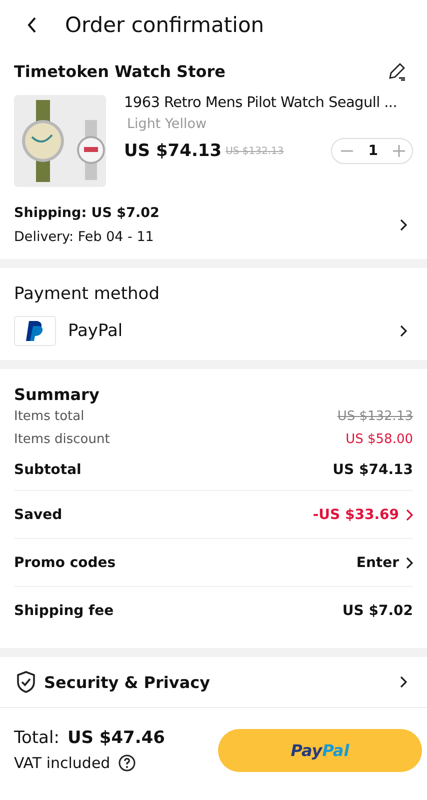 The height and width of the screenshot is (800, 427). I want to click on help-icon, so click(127, 763).